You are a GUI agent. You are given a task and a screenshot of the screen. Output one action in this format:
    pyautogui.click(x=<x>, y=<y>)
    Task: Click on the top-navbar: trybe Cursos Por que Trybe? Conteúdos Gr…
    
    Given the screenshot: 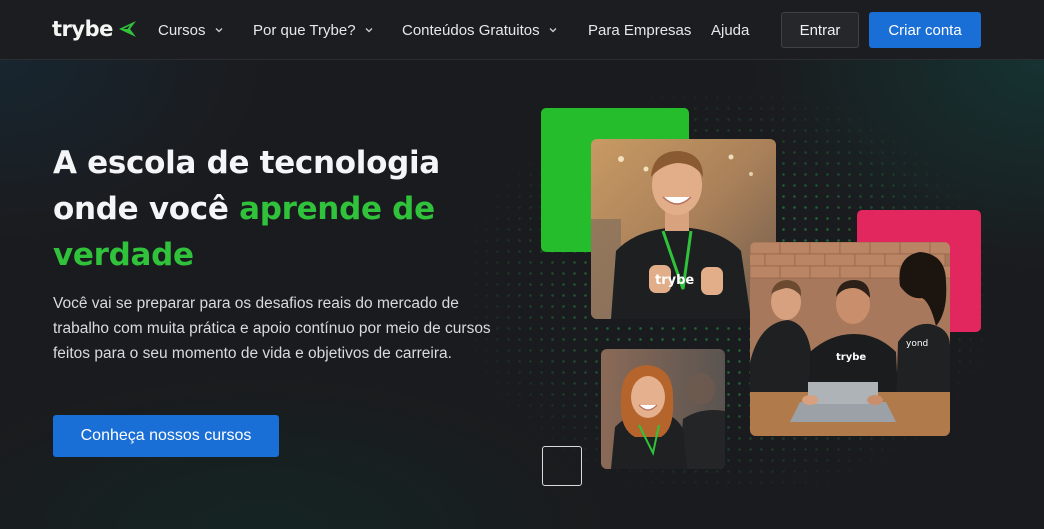 What is the action you would take?
    pyautogui.click(x=522, y=30)
    